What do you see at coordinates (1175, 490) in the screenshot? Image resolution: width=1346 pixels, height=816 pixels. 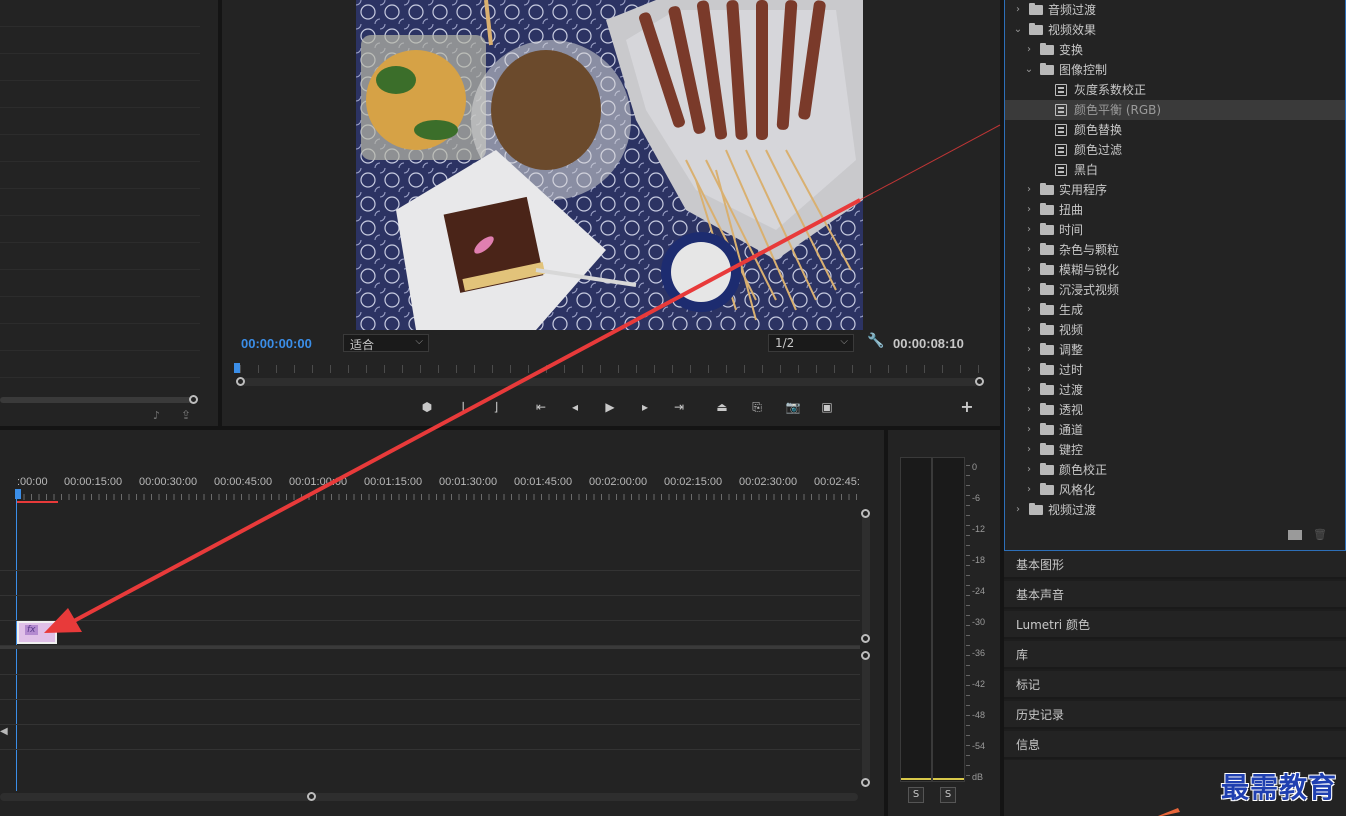 I see `effects-folder: › 风格化` at bounding box center [1175, 490].